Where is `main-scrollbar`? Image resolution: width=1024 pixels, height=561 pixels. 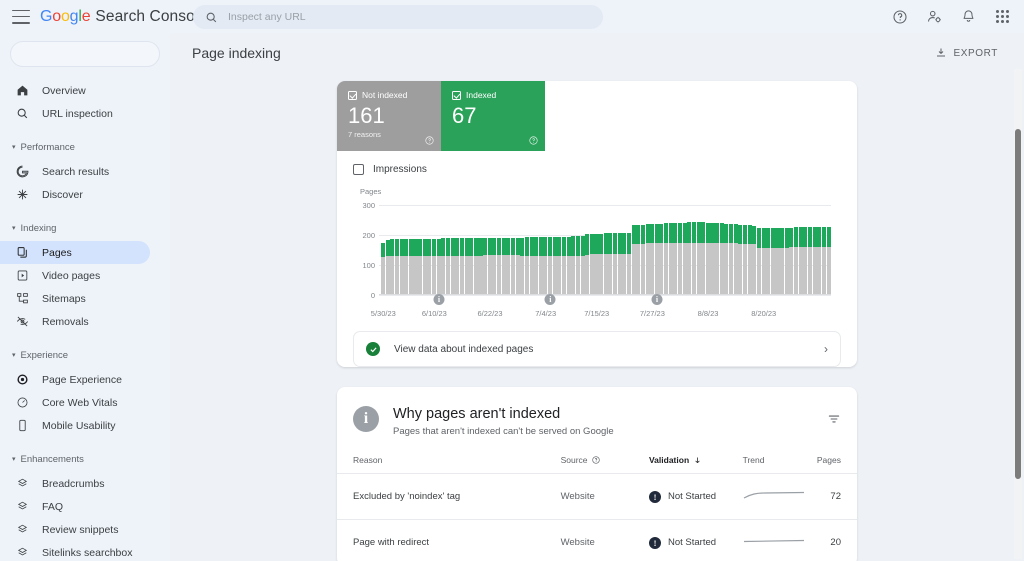
main-scrollbar is located at coordinates (1018, 314).